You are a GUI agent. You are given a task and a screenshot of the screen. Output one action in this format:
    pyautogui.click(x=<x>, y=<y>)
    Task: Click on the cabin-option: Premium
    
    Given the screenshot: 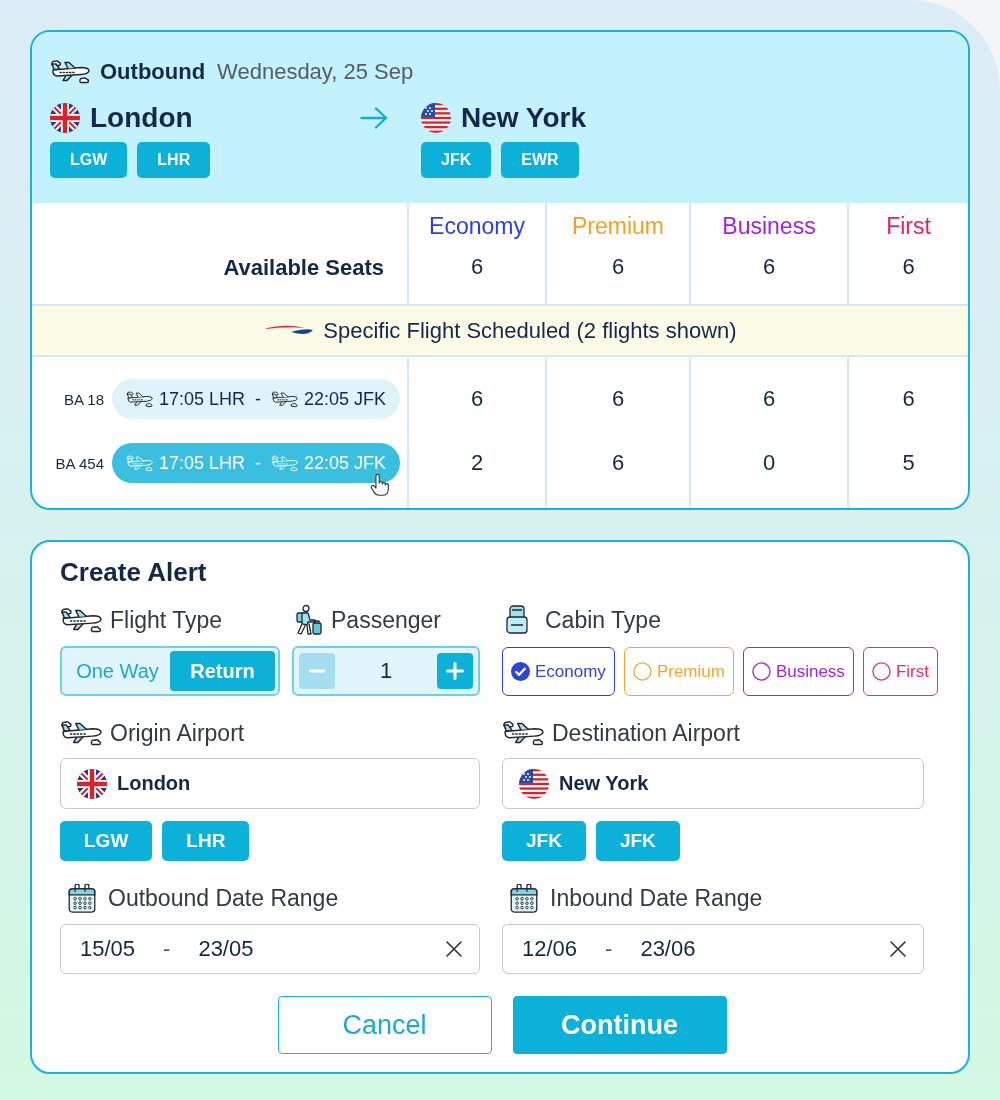 What is the action you would take?
    pyautogui.click(x=678, y=671)
    